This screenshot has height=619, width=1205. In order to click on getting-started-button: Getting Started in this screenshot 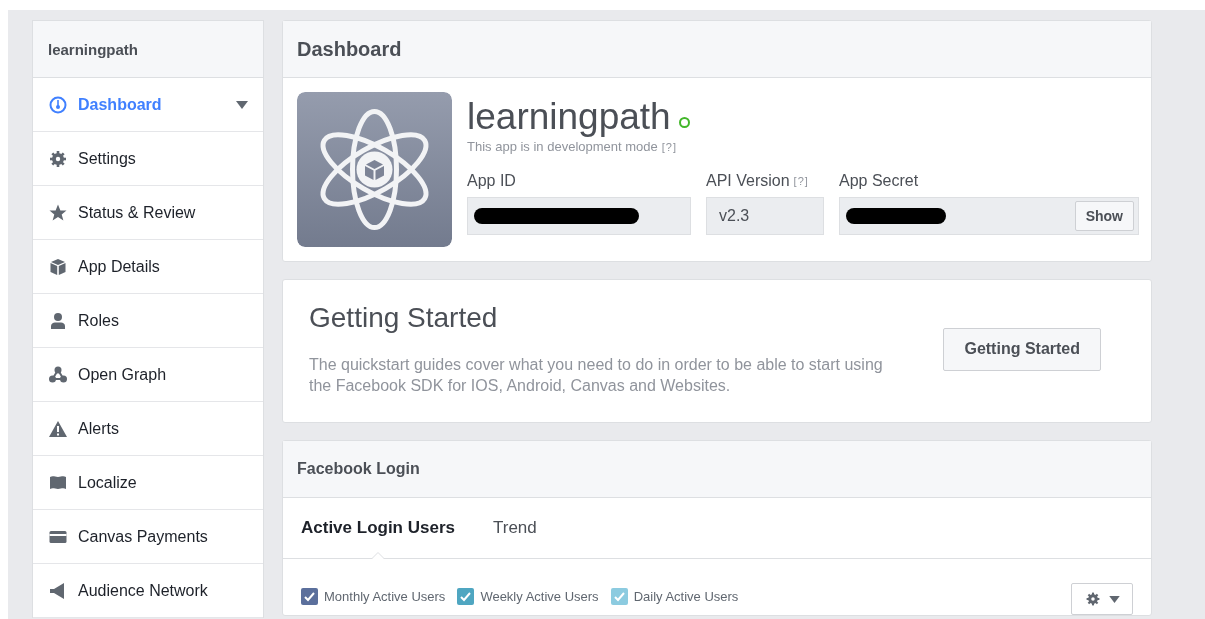, I will do `click(1022, 349)`.